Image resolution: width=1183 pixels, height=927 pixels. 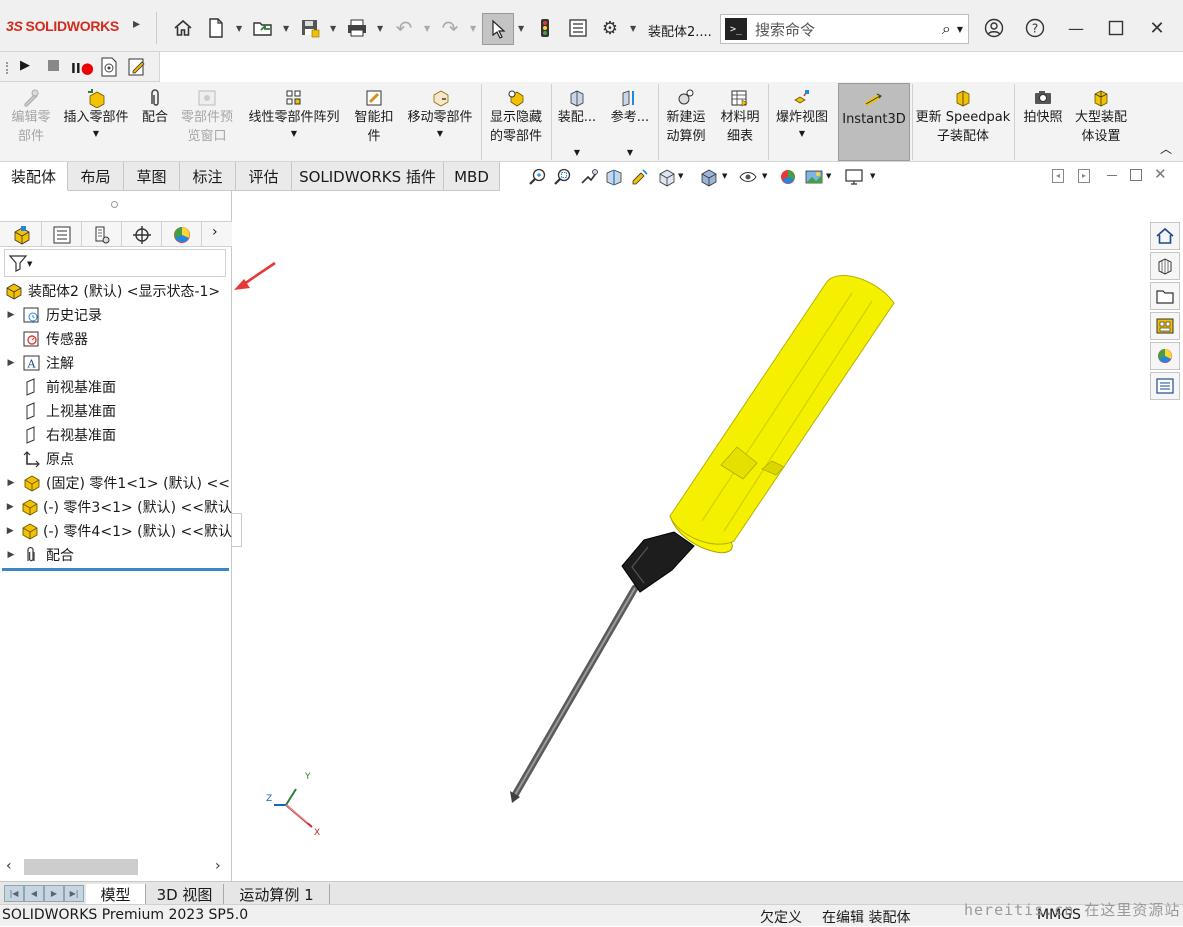 I want to click on exploded-view-button: 爆炸视图 ▼, so click(x=802, y=122).